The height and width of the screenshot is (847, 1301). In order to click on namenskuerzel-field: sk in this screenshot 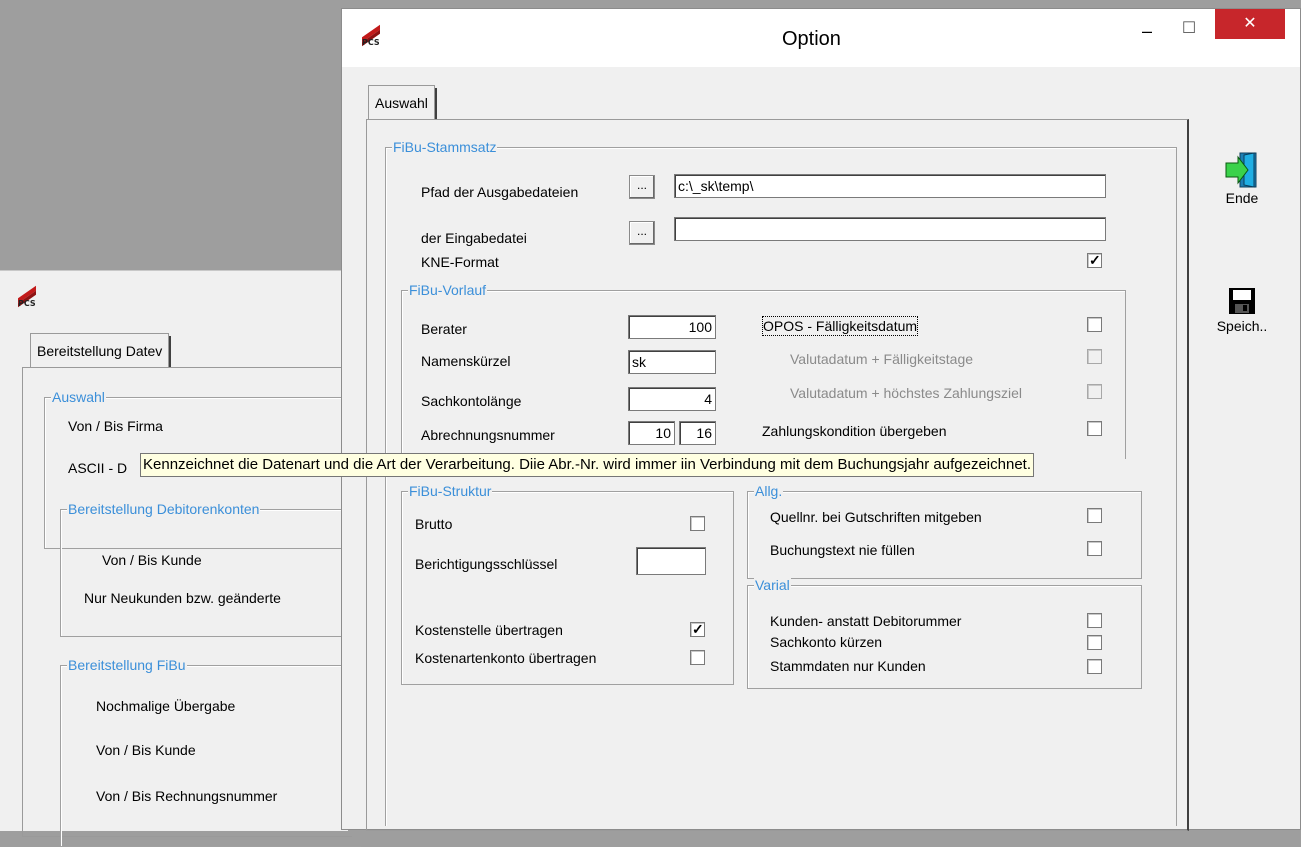, I will do `click(672, 362)`.